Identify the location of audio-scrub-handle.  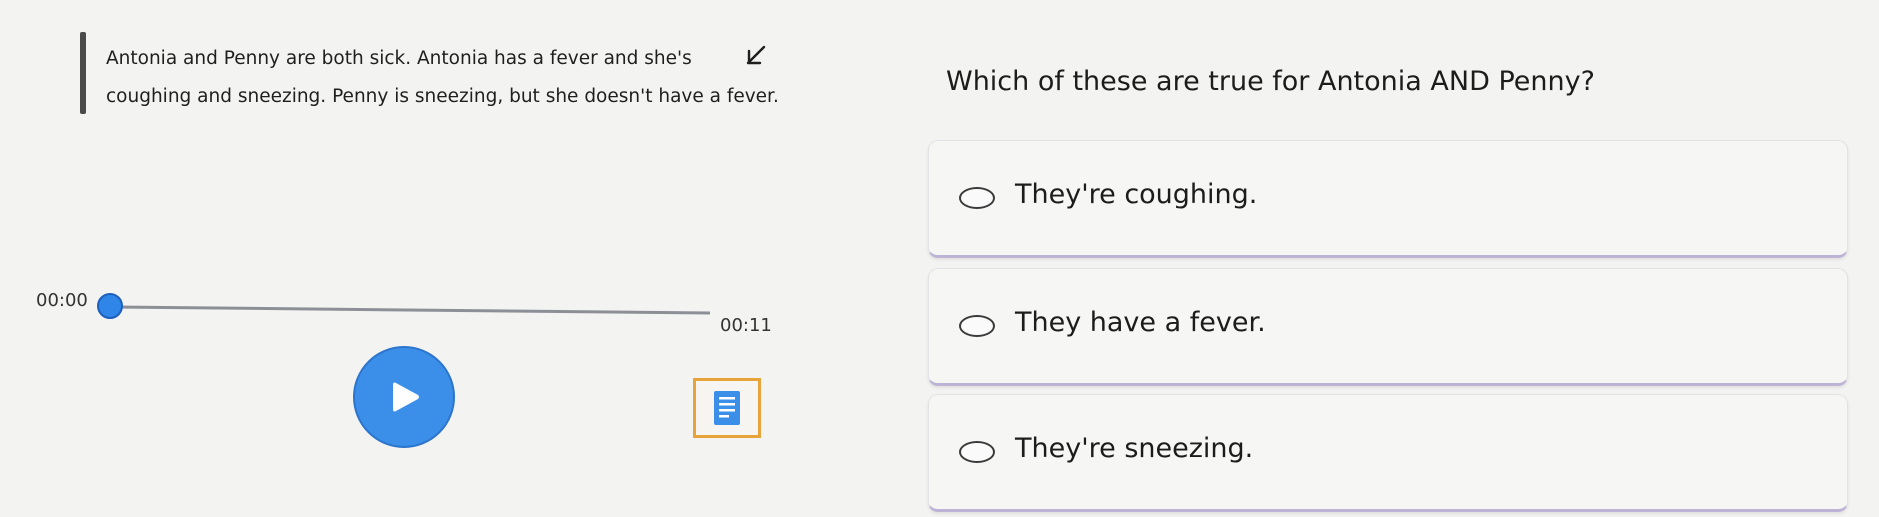
(110, 306).